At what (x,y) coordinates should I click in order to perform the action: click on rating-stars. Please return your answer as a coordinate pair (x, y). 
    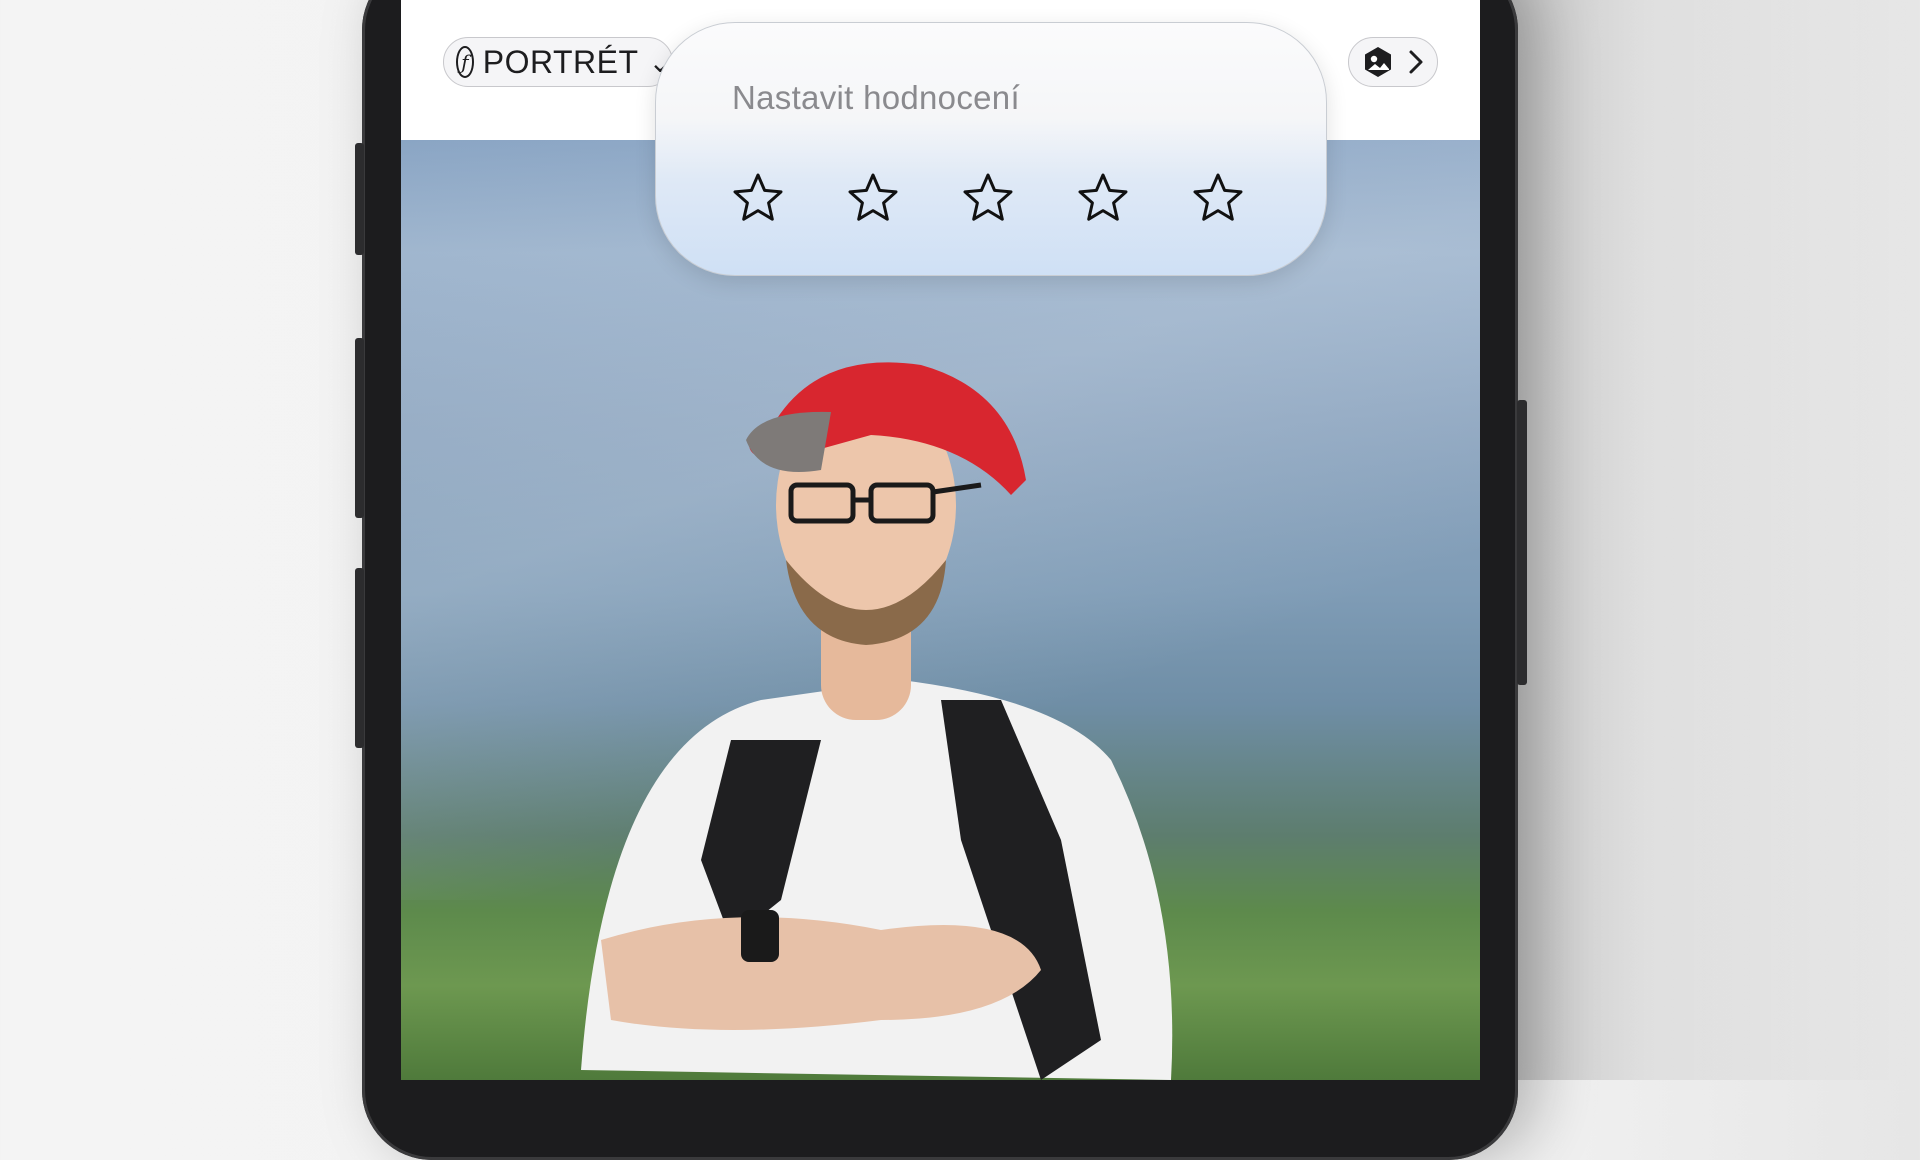
    Looking at the image, I should click on (988, 198).